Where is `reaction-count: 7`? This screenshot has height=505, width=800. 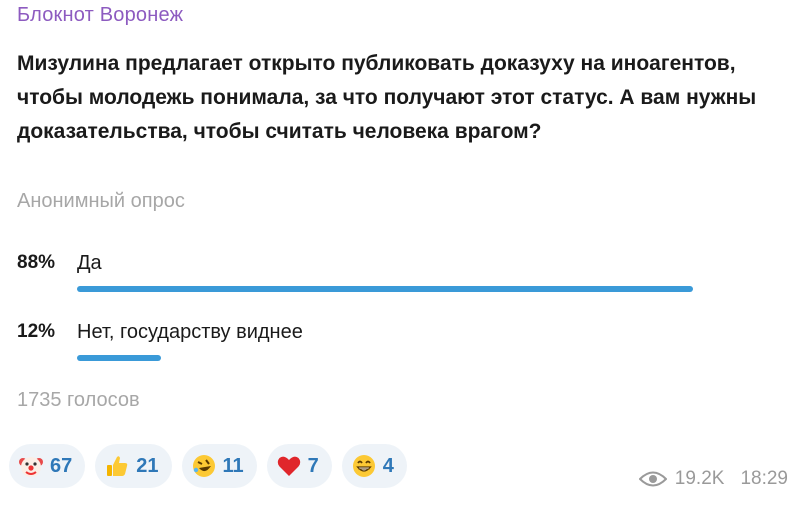
reaction-count: 7 is located at coordinates (313, 465).